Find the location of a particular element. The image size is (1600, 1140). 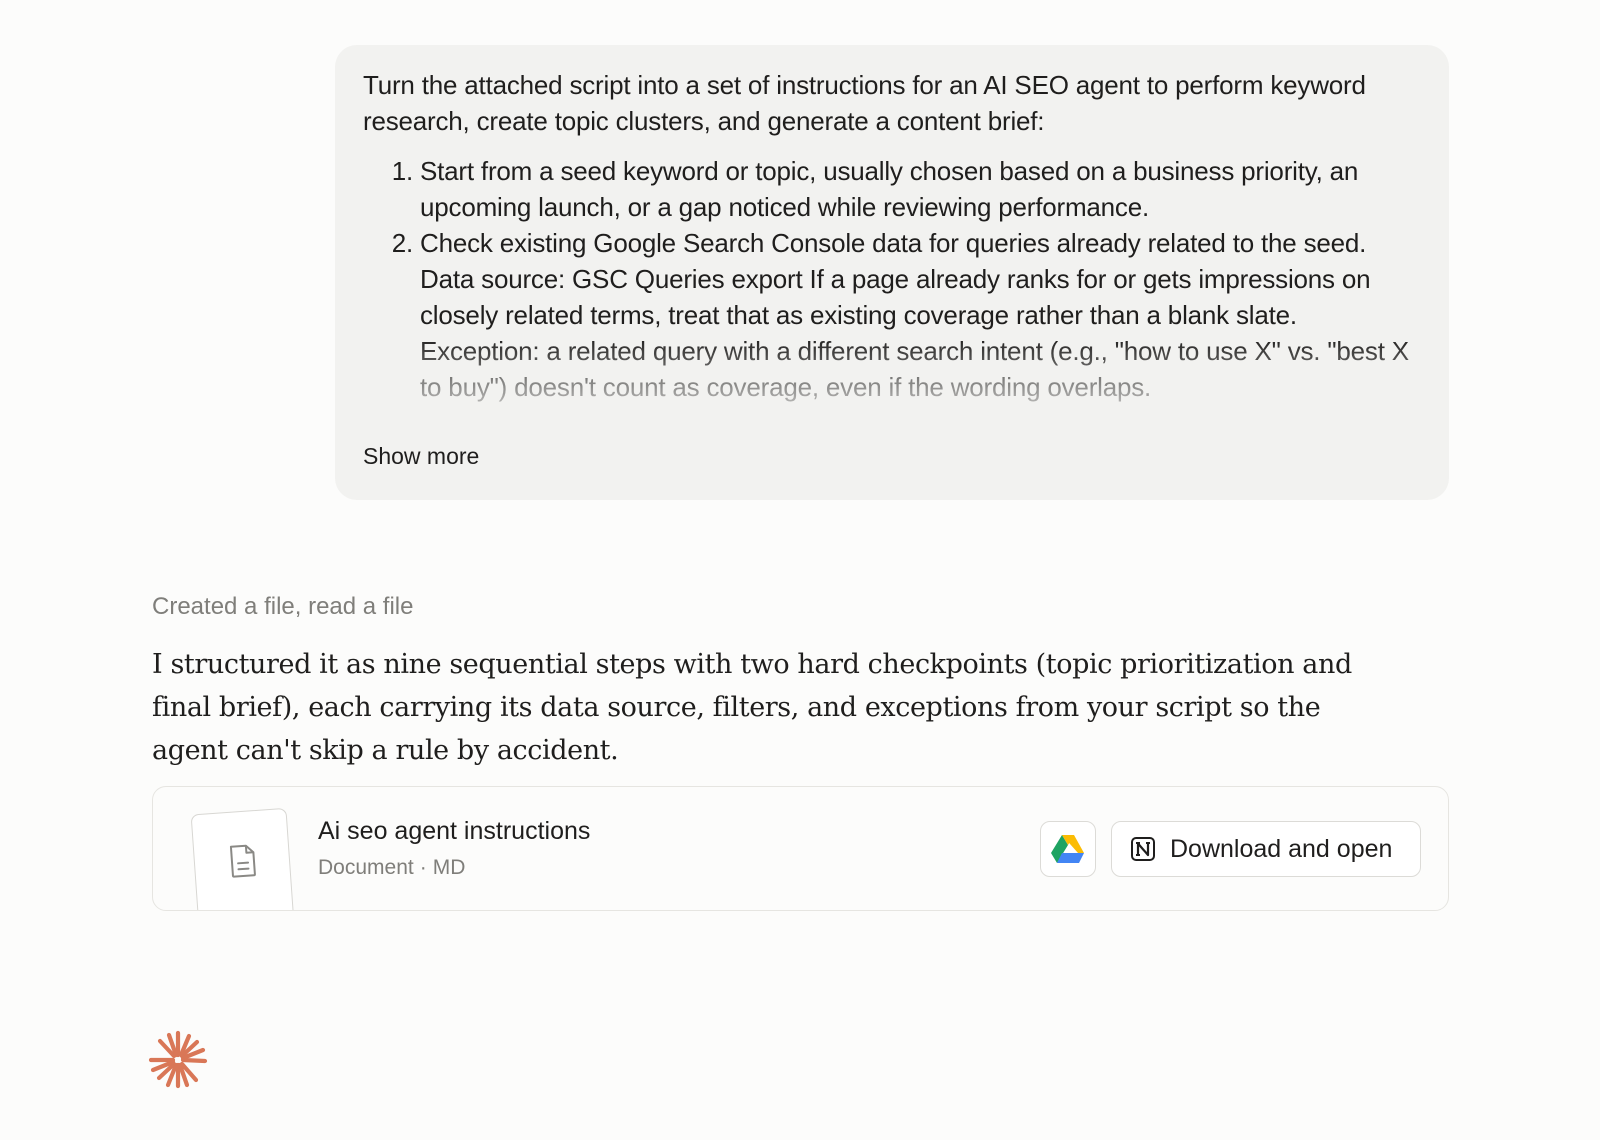

file-format: MD is located at coordinates (449, 867).